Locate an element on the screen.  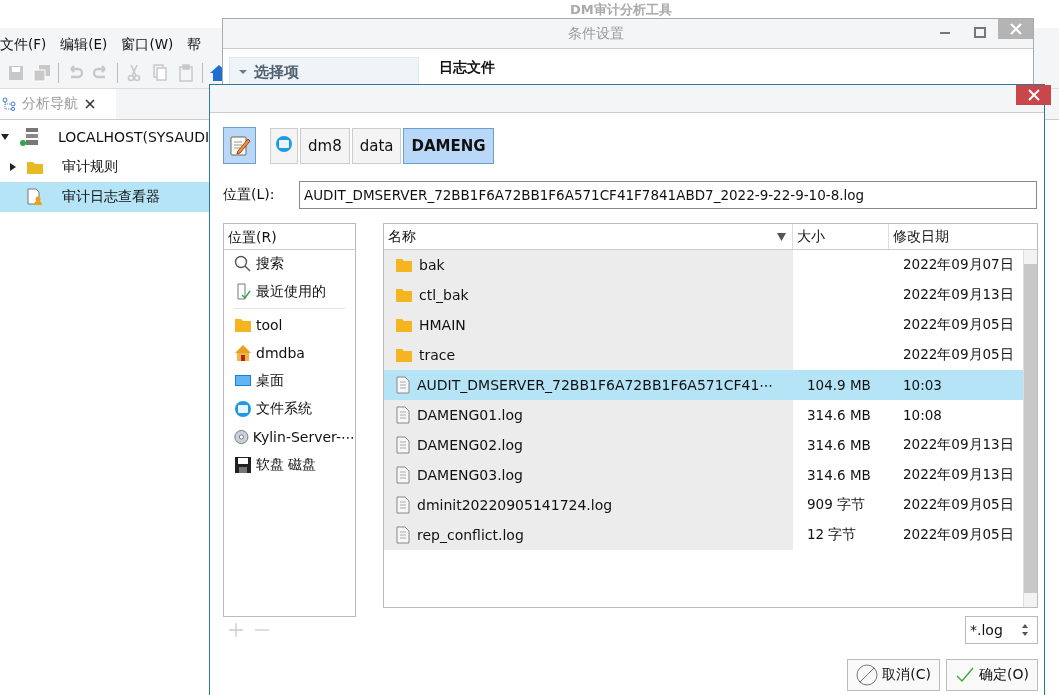
modified-date: 10:03 is located at coordinates (922, 385).